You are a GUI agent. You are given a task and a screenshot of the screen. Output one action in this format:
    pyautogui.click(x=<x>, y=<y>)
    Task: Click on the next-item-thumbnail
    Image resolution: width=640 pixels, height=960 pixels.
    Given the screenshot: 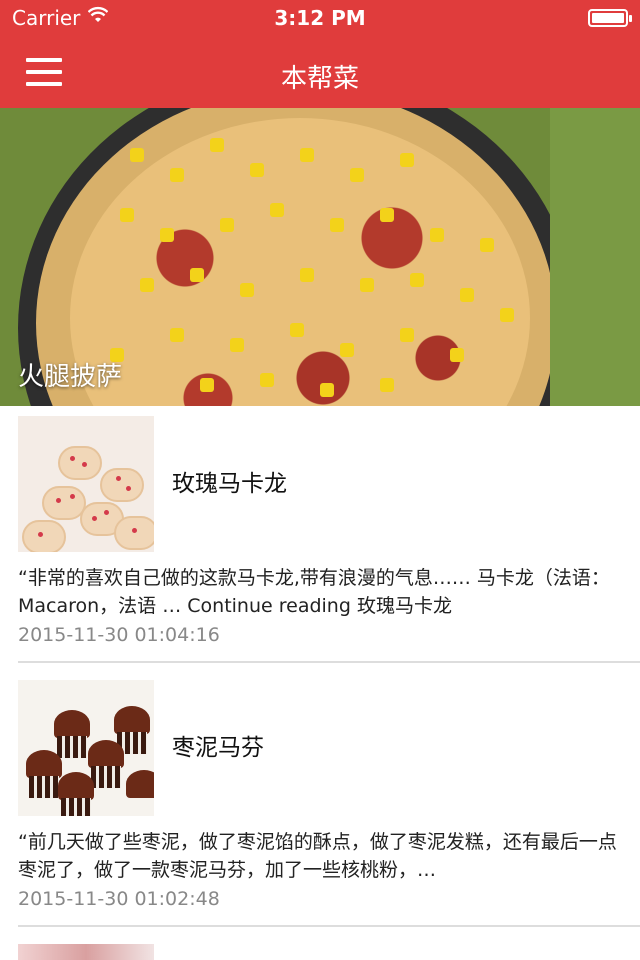 What is the action you would take?
    pyautogui.click(x=86, y=952)
    